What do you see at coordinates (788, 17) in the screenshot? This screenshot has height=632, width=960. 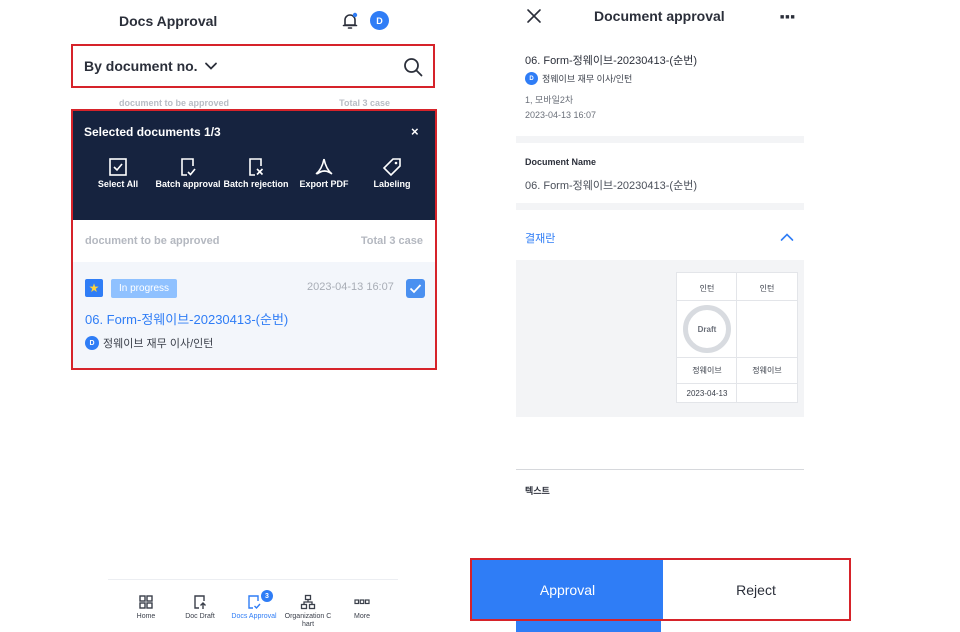 I see `more-icon: ■■■` at bounding box center [788, 17].